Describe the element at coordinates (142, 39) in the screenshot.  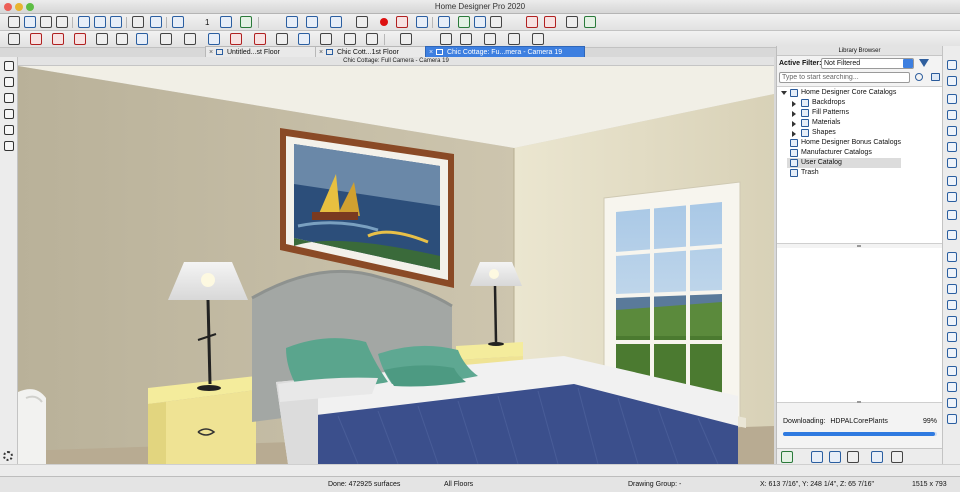
I see `cabinet-tool-icon` at that location.